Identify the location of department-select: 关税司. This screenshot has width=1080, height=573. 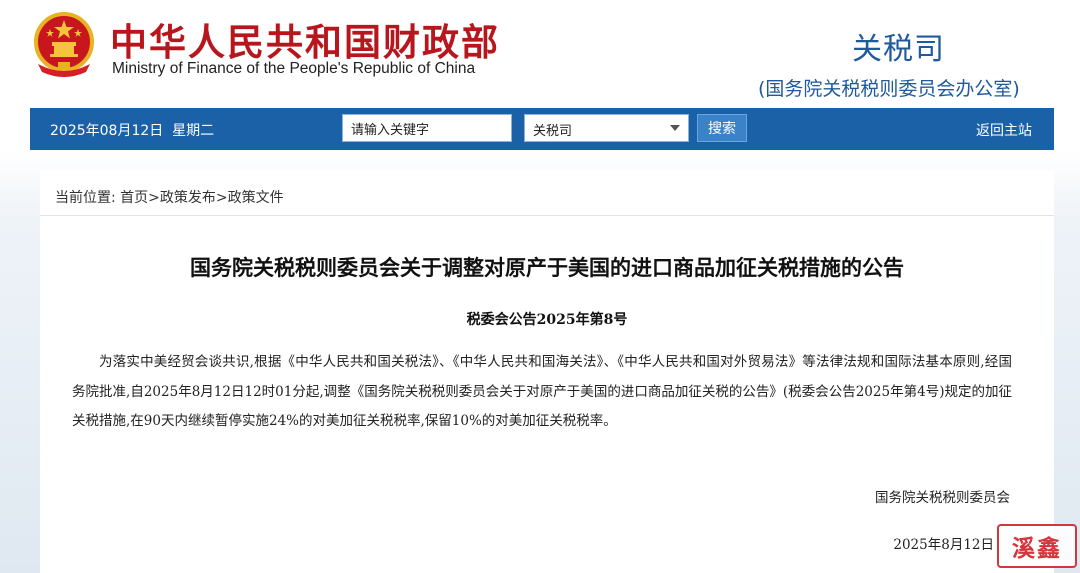
(606, 128).